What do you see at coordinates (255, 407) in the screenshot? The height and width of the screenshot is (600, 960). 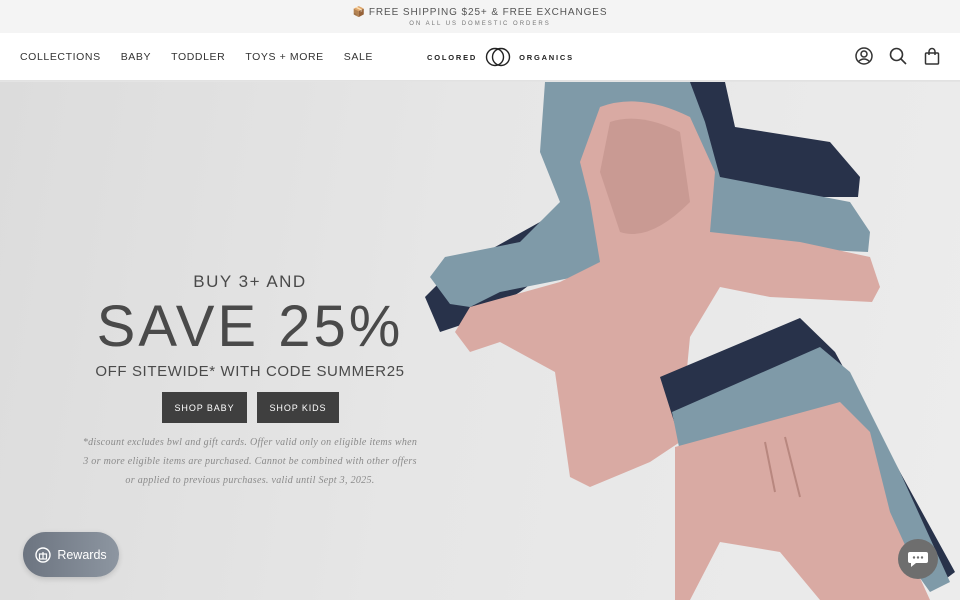 I see `hero-buttons: SHOP BABY SHOP KIDS` at bounding box center [255, 407].